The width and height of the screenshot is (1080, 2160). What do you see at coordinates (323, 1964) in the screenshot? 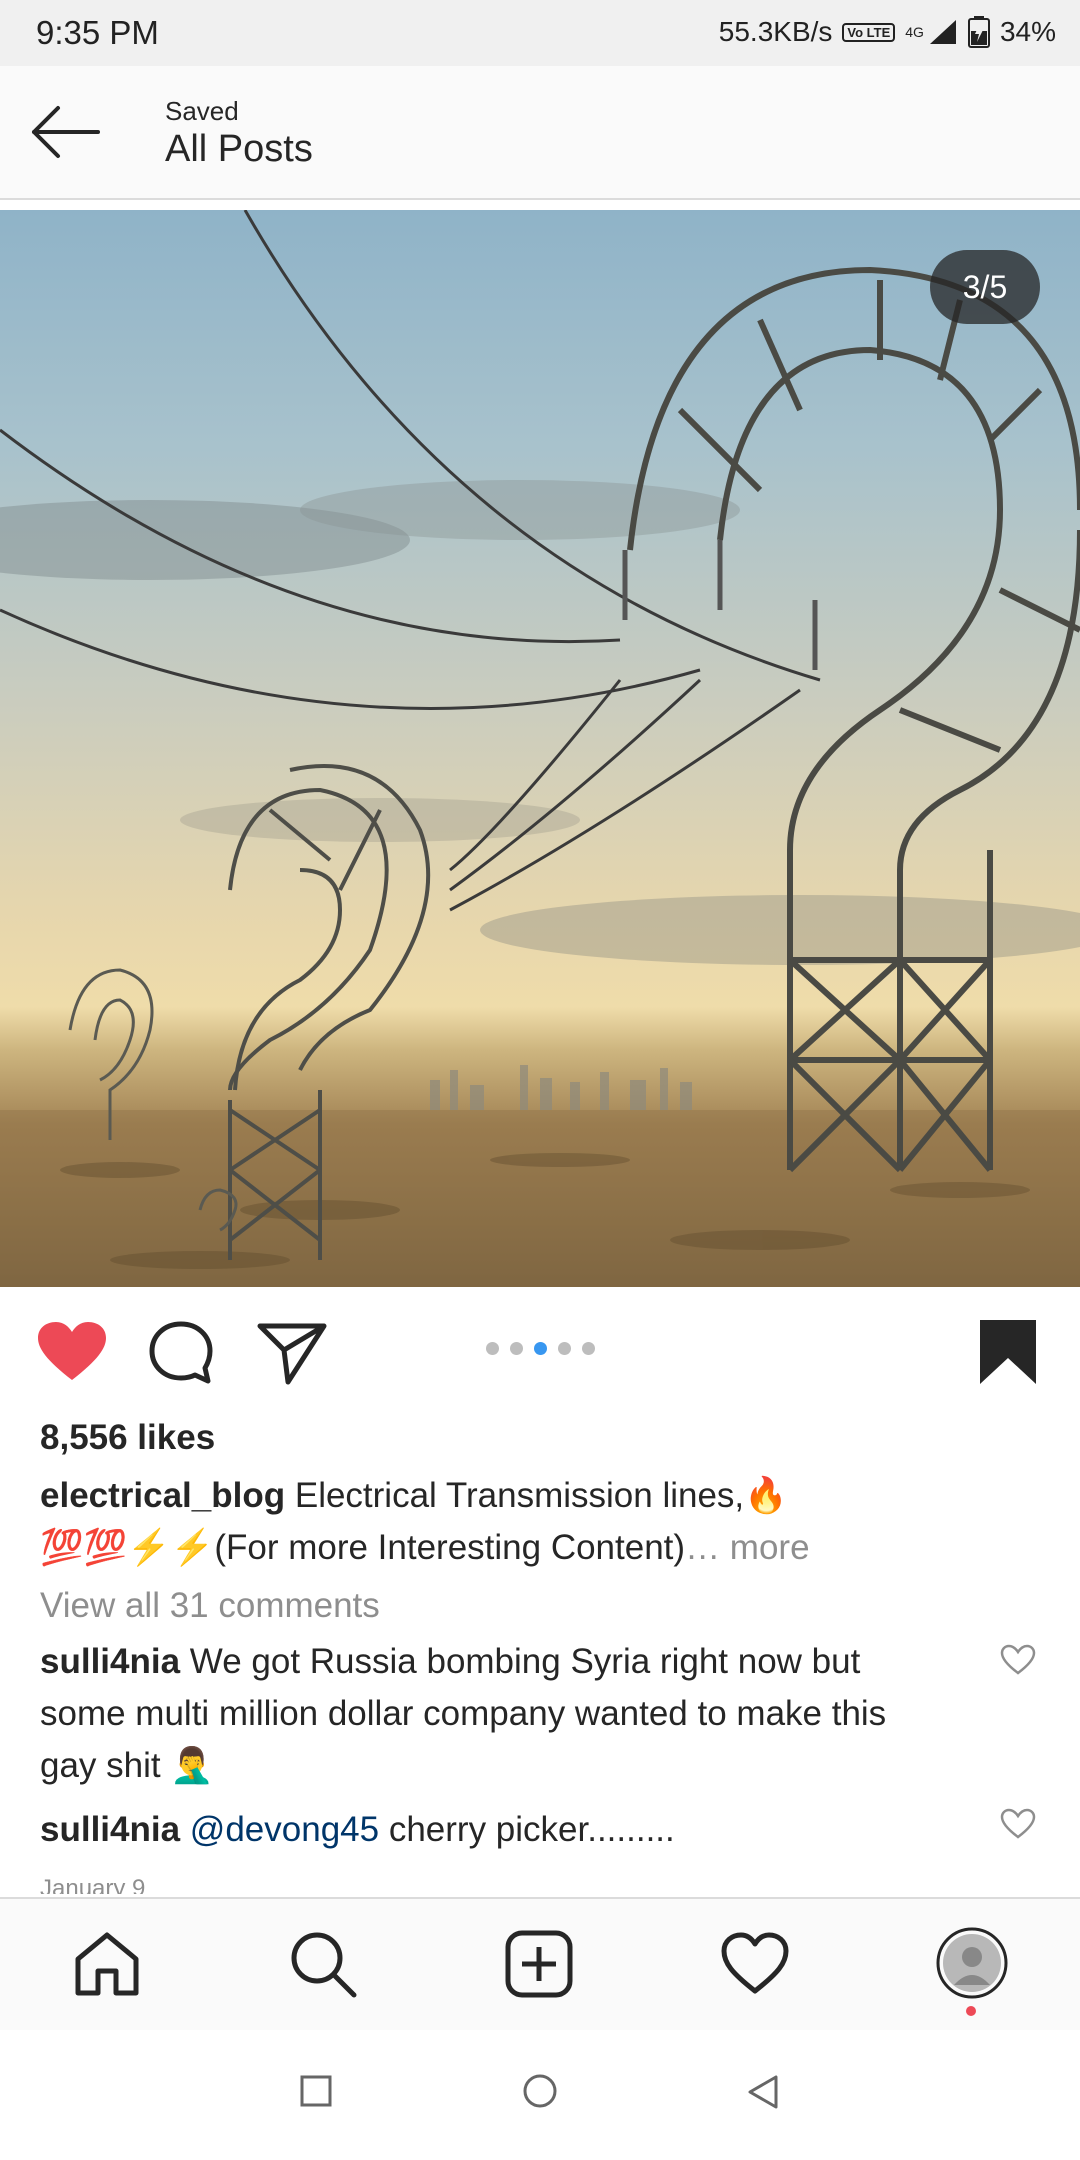
I see `search-icon` at bounding box center [323, 1964].